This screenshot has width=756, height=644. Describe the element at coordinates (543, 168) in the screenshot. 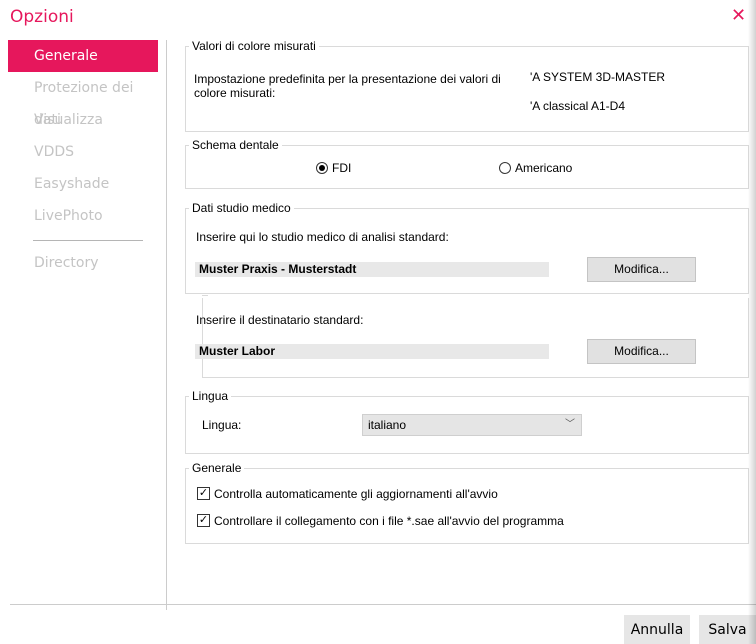

I see `americano-label: Americano` at that location.